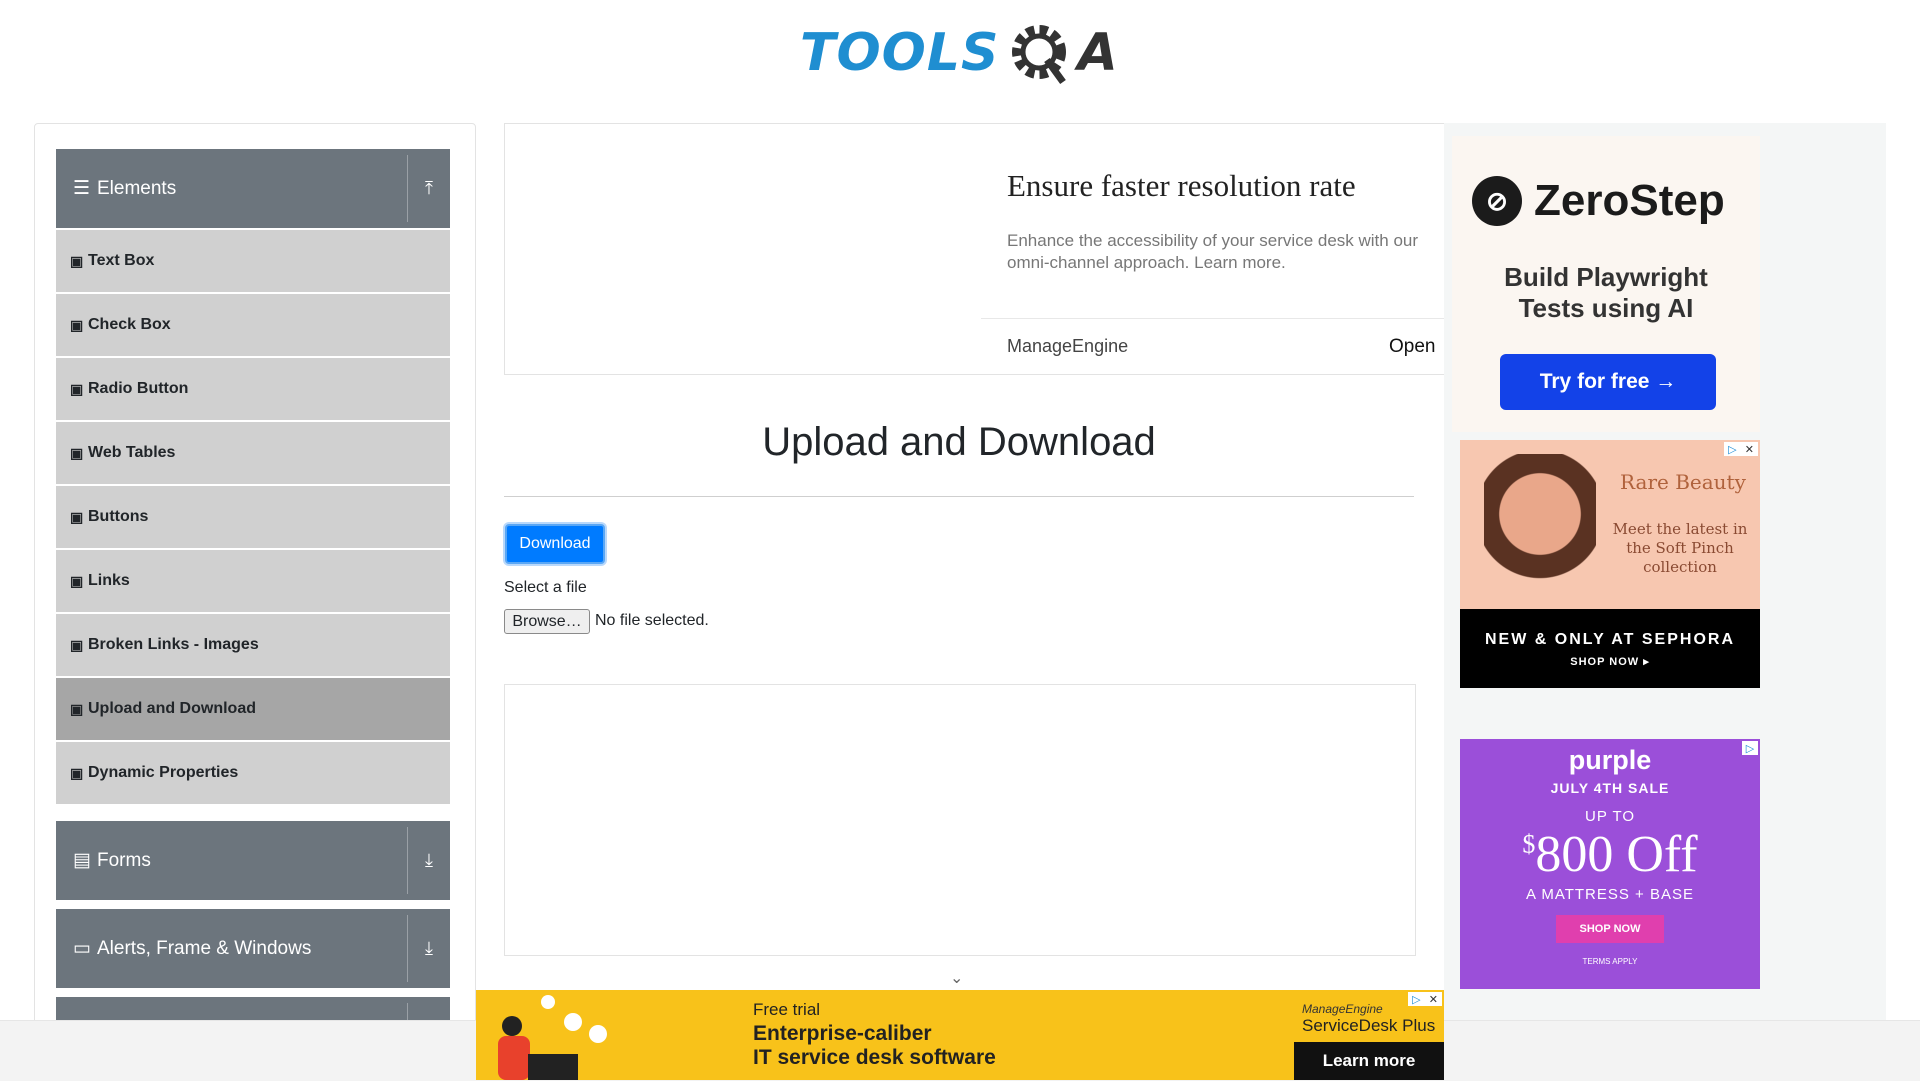 The width and height of the screenshot is (1920, 1081). What do you see at coordinates (959, 442) in the screenshot?
I see `page-title: Upload and Download` at bounding box center [959, 442].